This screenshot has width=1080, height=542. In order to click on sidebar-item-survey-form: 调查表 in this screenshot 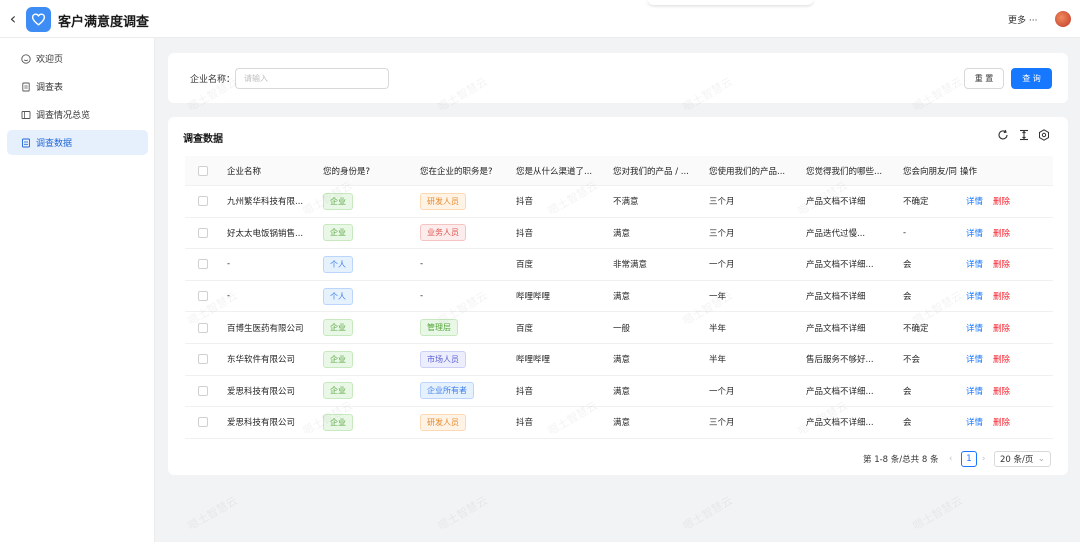, I will do `click(77, 86)`.